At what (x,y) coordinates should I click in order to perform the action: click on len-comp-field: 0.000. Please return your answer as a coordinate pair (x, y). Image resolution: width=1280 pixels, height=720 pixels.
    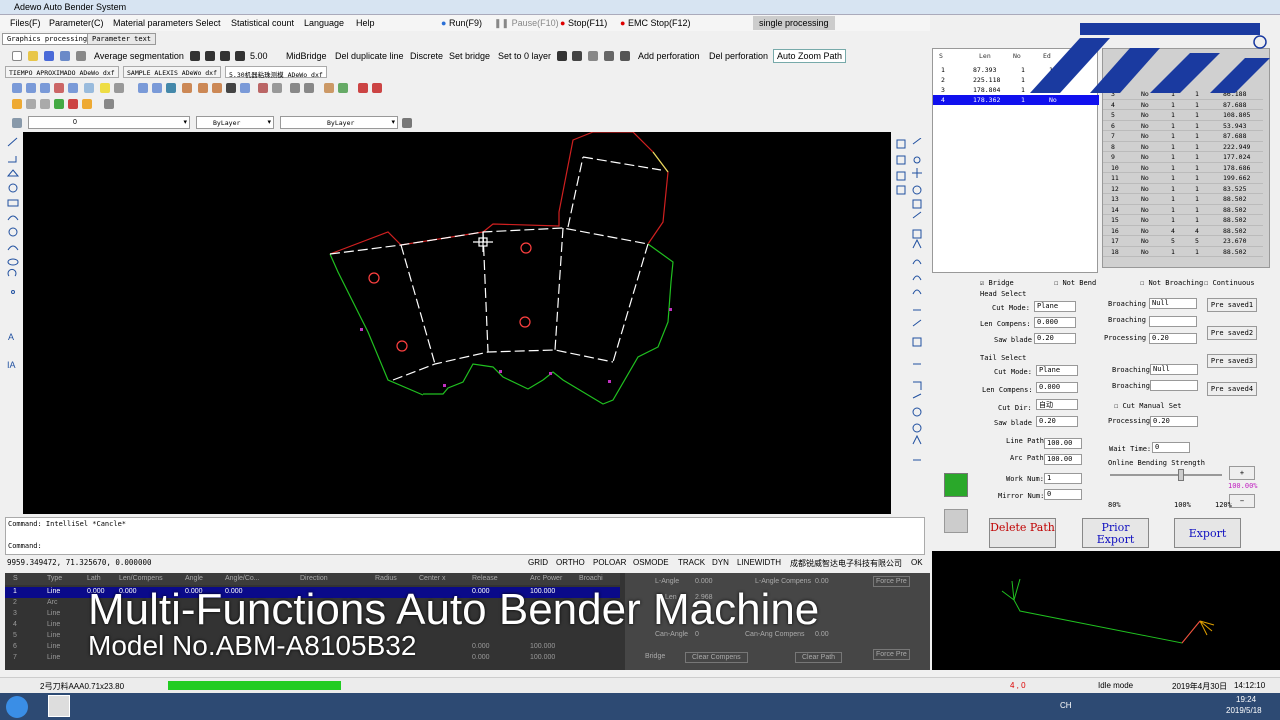
    Looking at the image, I should click on (1055, 322).